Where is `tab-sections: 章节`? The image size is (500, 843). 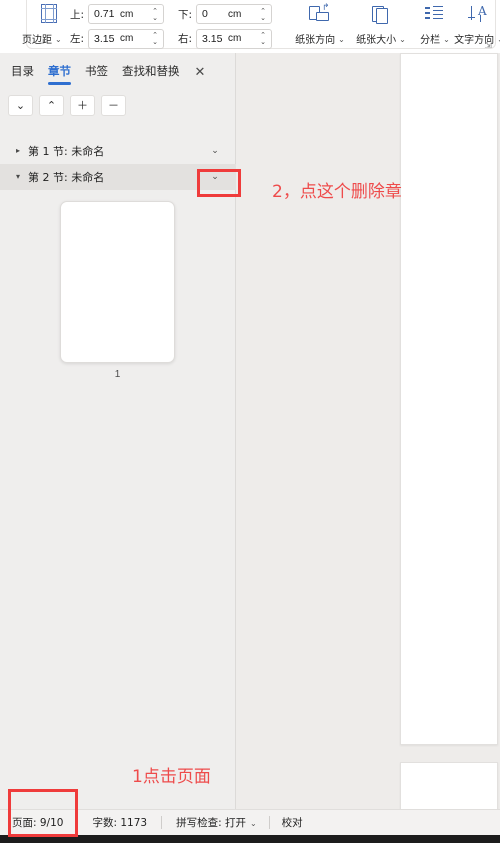 tab-sections: 章节 is located at coordinates (59, 72).